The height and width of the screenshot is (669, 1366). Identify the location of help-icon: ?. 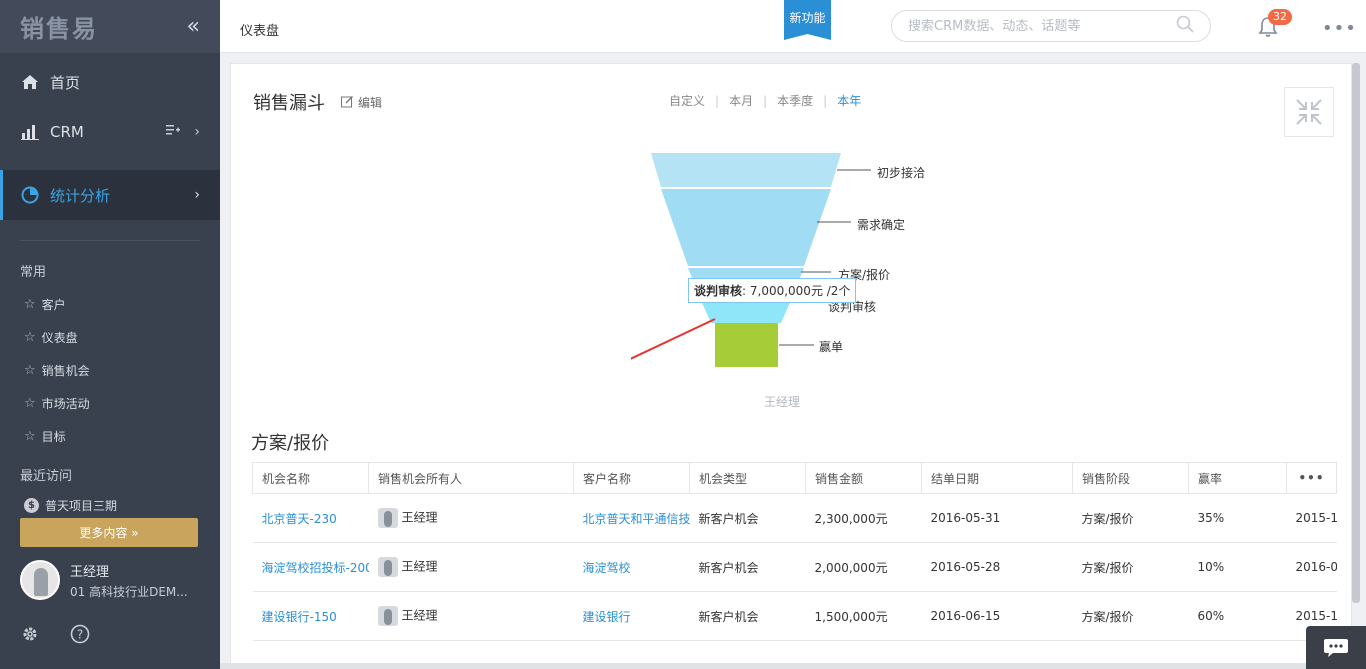
(80, 634).